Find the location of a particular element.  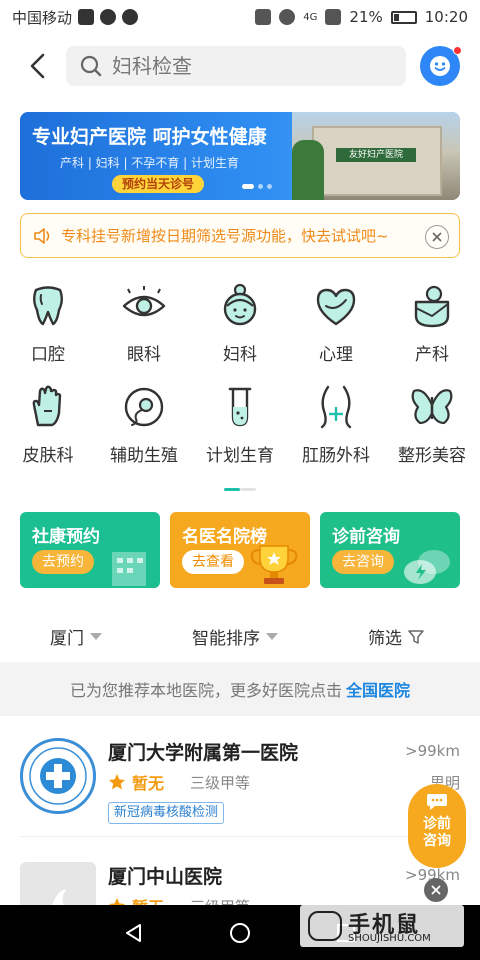

search-bar is located at coordinates (236, 66).